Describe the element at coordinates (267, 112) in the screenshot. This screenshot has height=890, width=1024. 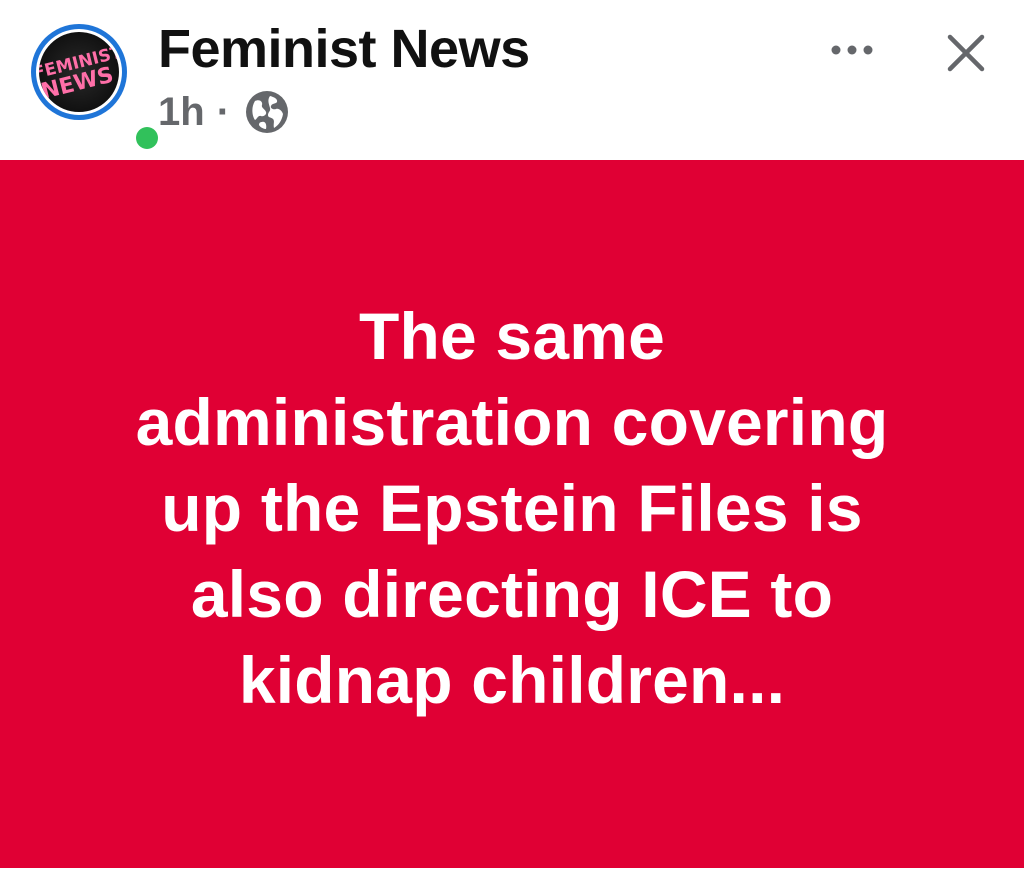
I see `globe-icon` at that location.